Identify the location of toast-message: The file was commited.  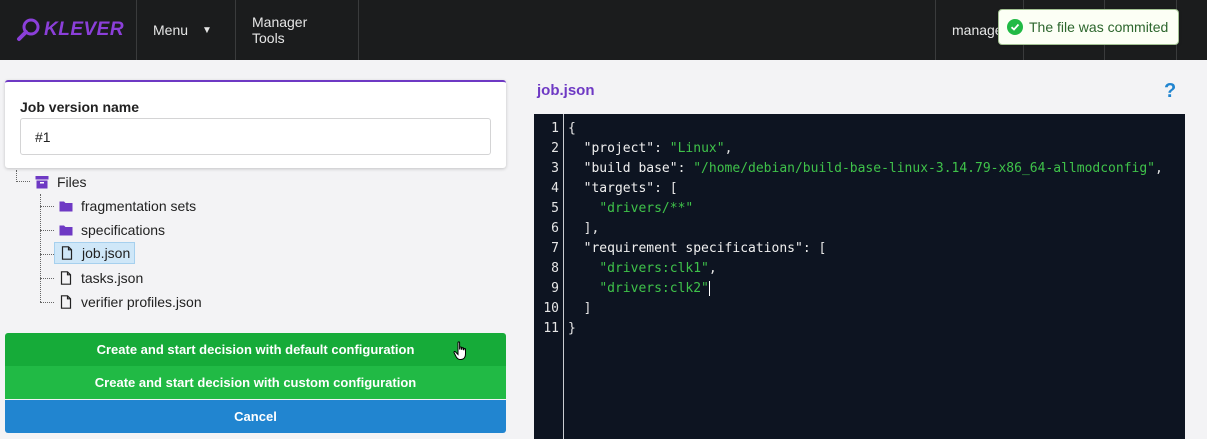
(1099, 27).